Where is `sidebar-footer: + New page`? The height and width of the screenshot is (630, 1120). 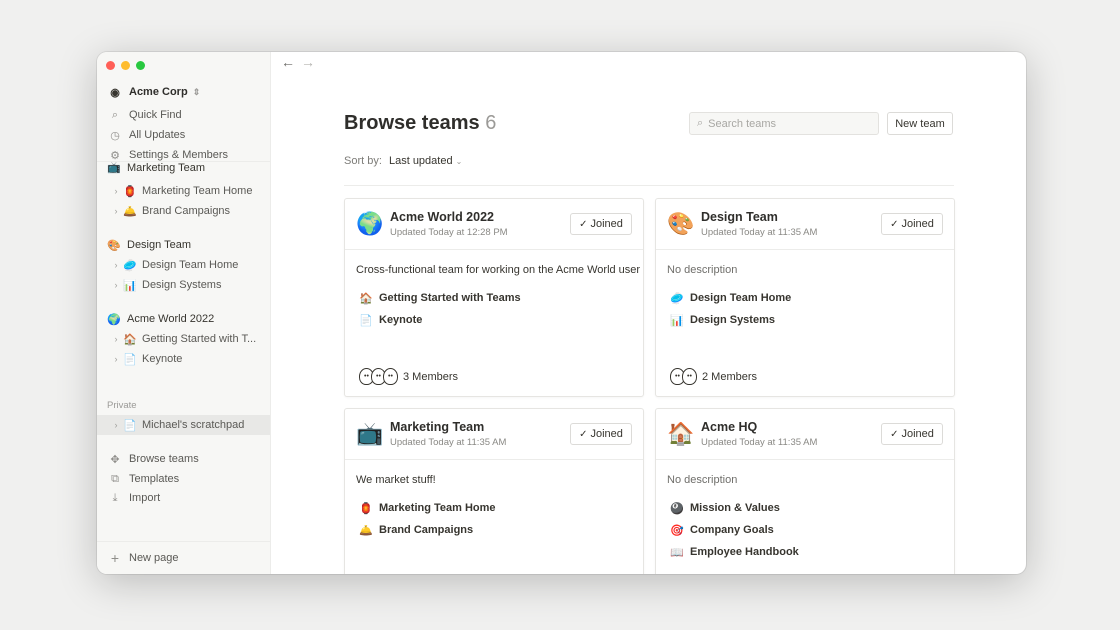 sidebar-footer: + New page is located at coordinates (183, 557).